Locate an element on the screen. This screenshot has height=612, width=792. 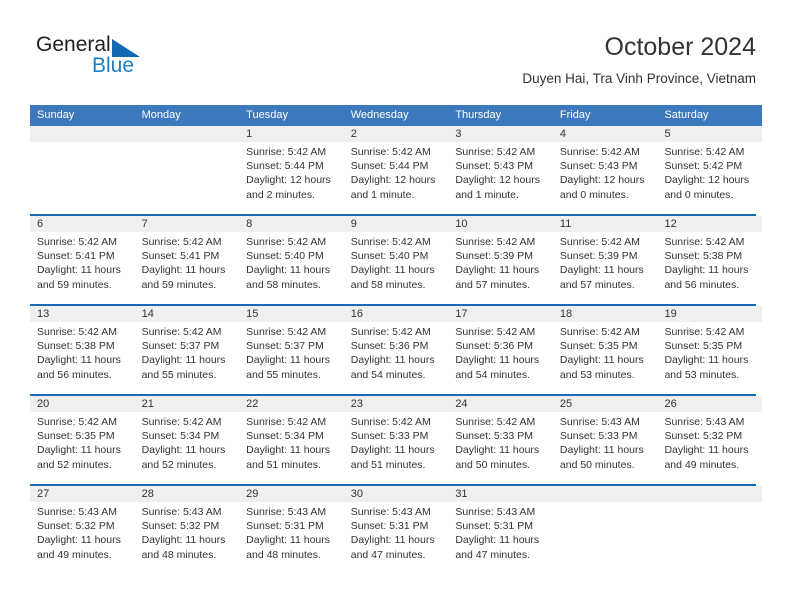
date-number-band: 12345 is located at coordinates (396, 134).